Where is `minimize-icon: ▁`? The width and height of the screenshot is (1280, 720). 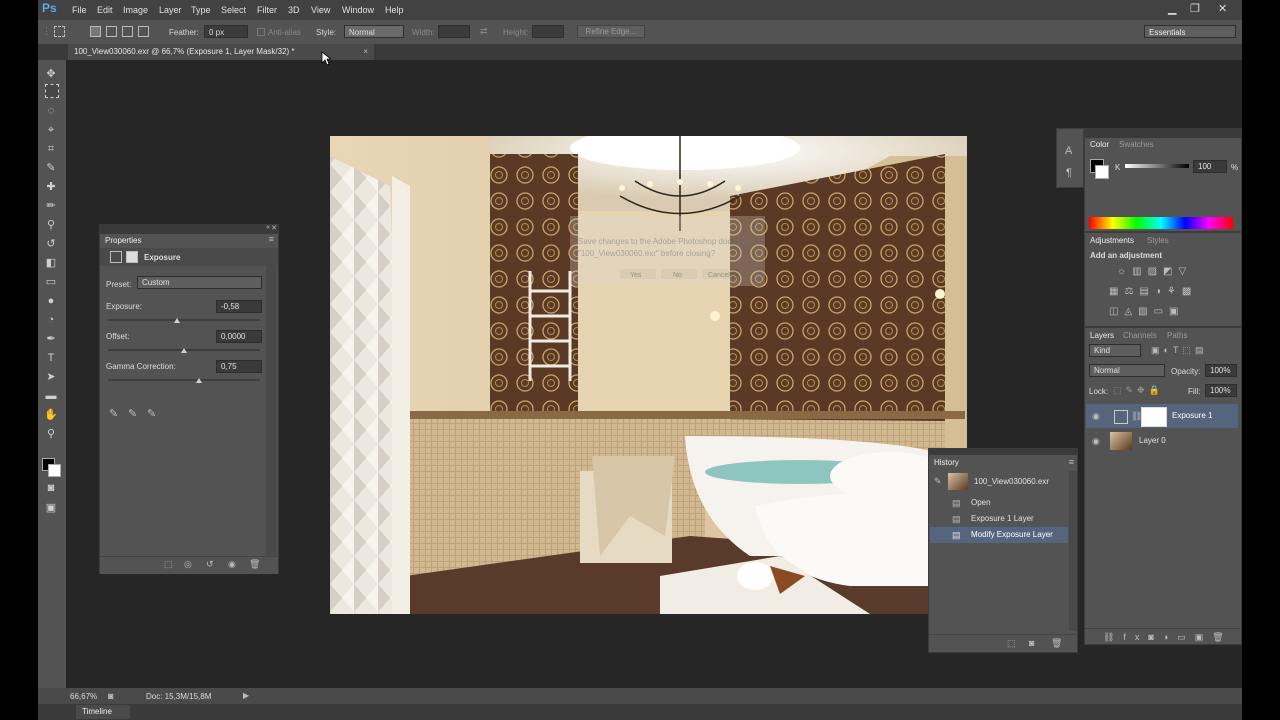 minimize-icon: ▁ is located at coordinates (1172, 8).